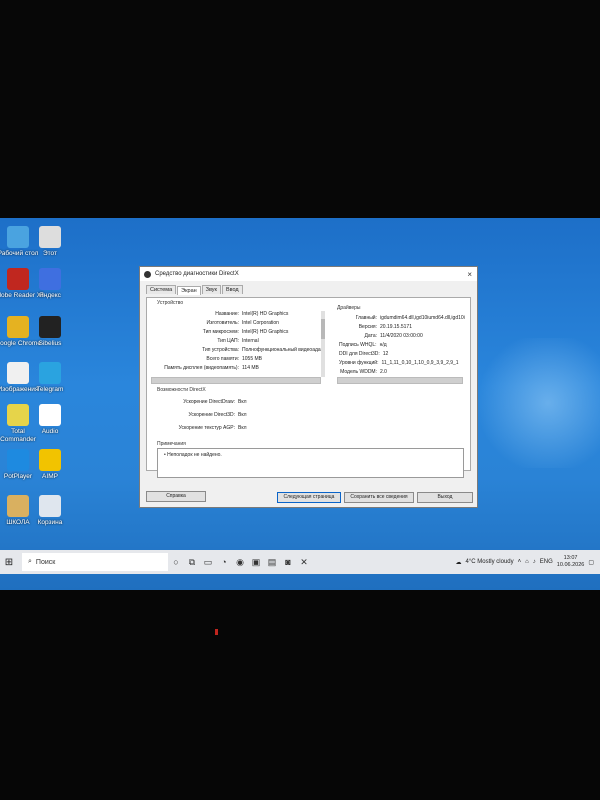 The height and width of the screenshot is (800, 600). I want to click on help-button: Справка, so click(176, 496).